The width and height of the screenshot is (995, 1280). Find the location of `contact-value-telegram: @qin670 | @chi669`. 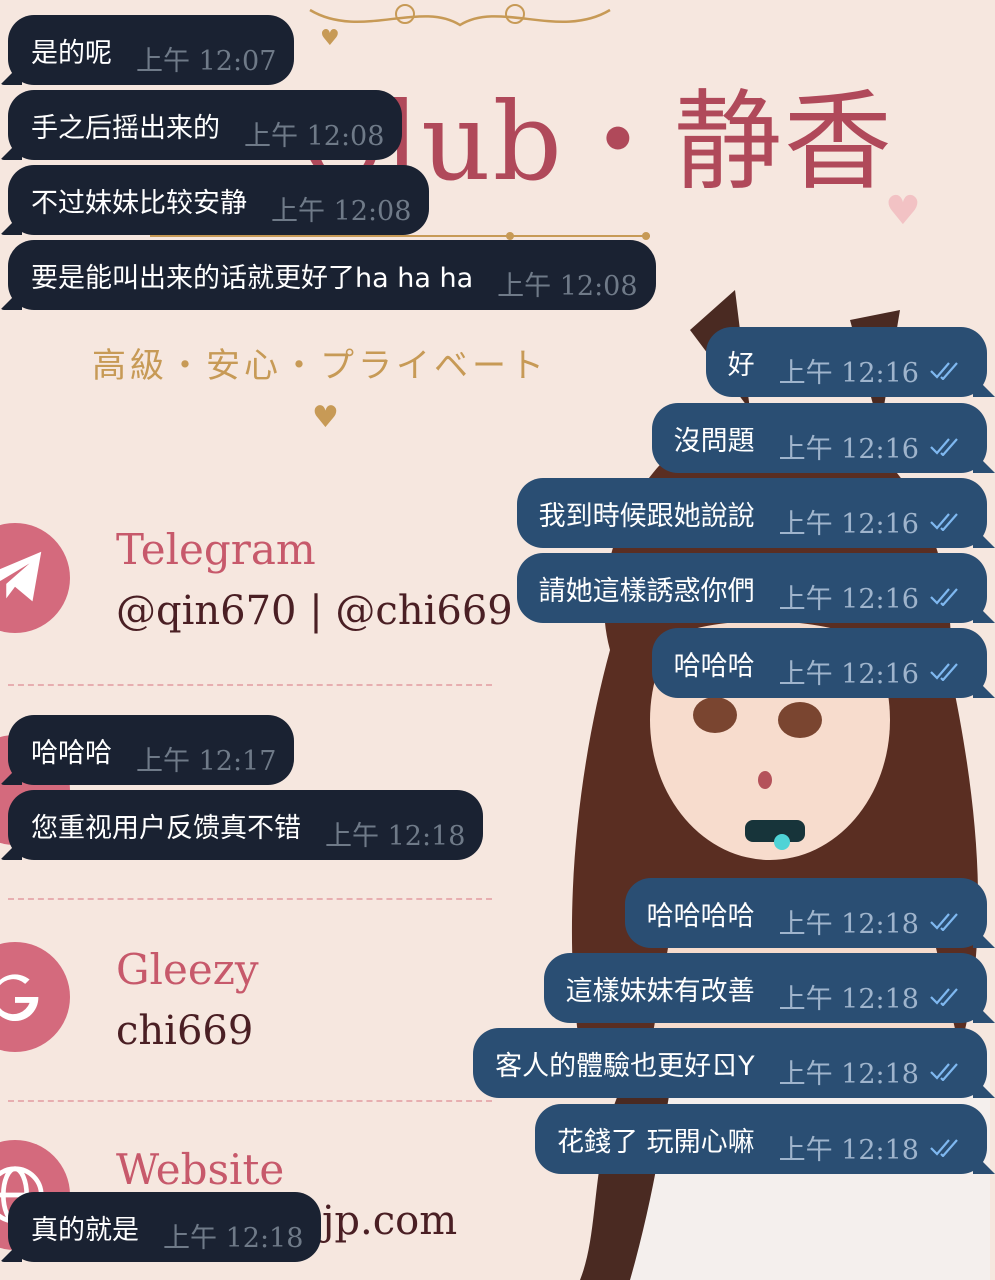

contact-value-telegram: @qin670 | @chi669 is located at coordinates (314, 611).